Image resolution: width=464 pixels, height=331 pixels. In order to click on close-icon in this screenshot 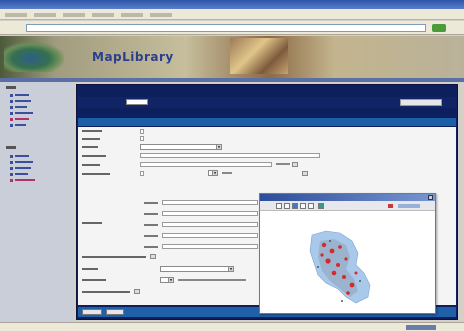, I will do `click(430, 197)`.